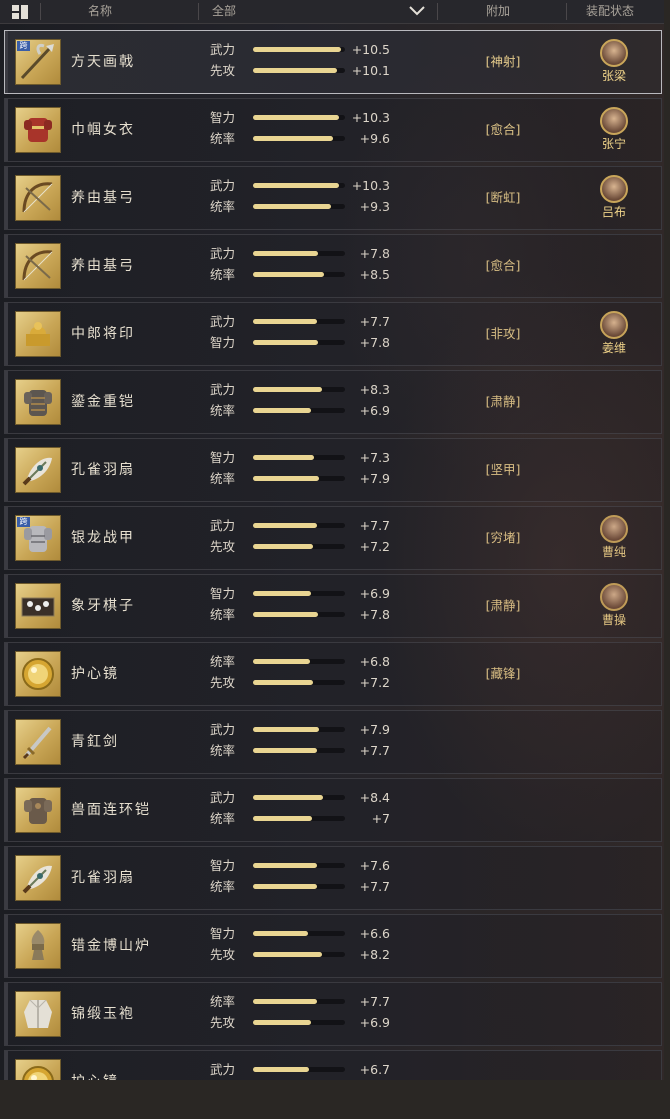  Describe the element at coordinates (224, 11) in the screenshot. I see `stat-filter-dropdown-label: 全部` at that location.